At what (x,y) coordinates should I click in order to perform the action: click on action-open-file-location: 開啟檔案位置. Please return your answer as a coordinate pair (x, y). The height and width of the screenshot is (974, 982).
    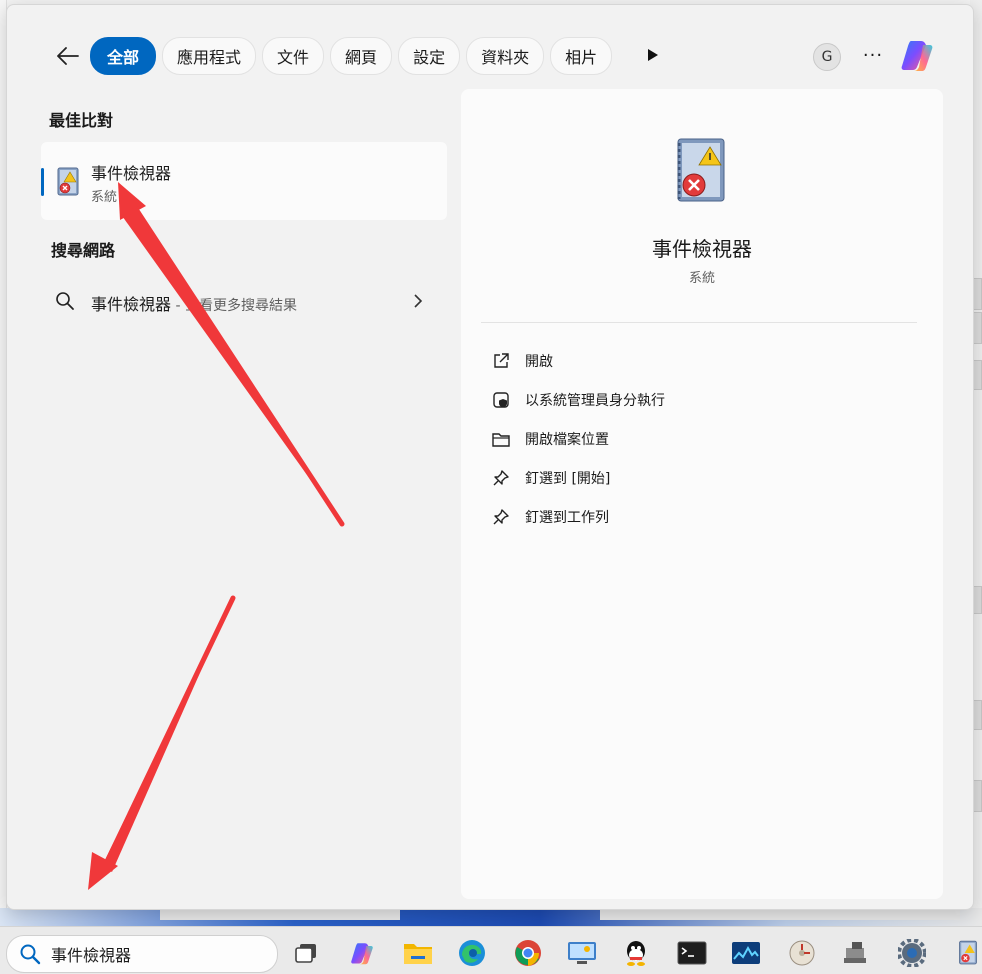
    Looking at the image, I should click on (550, 439).